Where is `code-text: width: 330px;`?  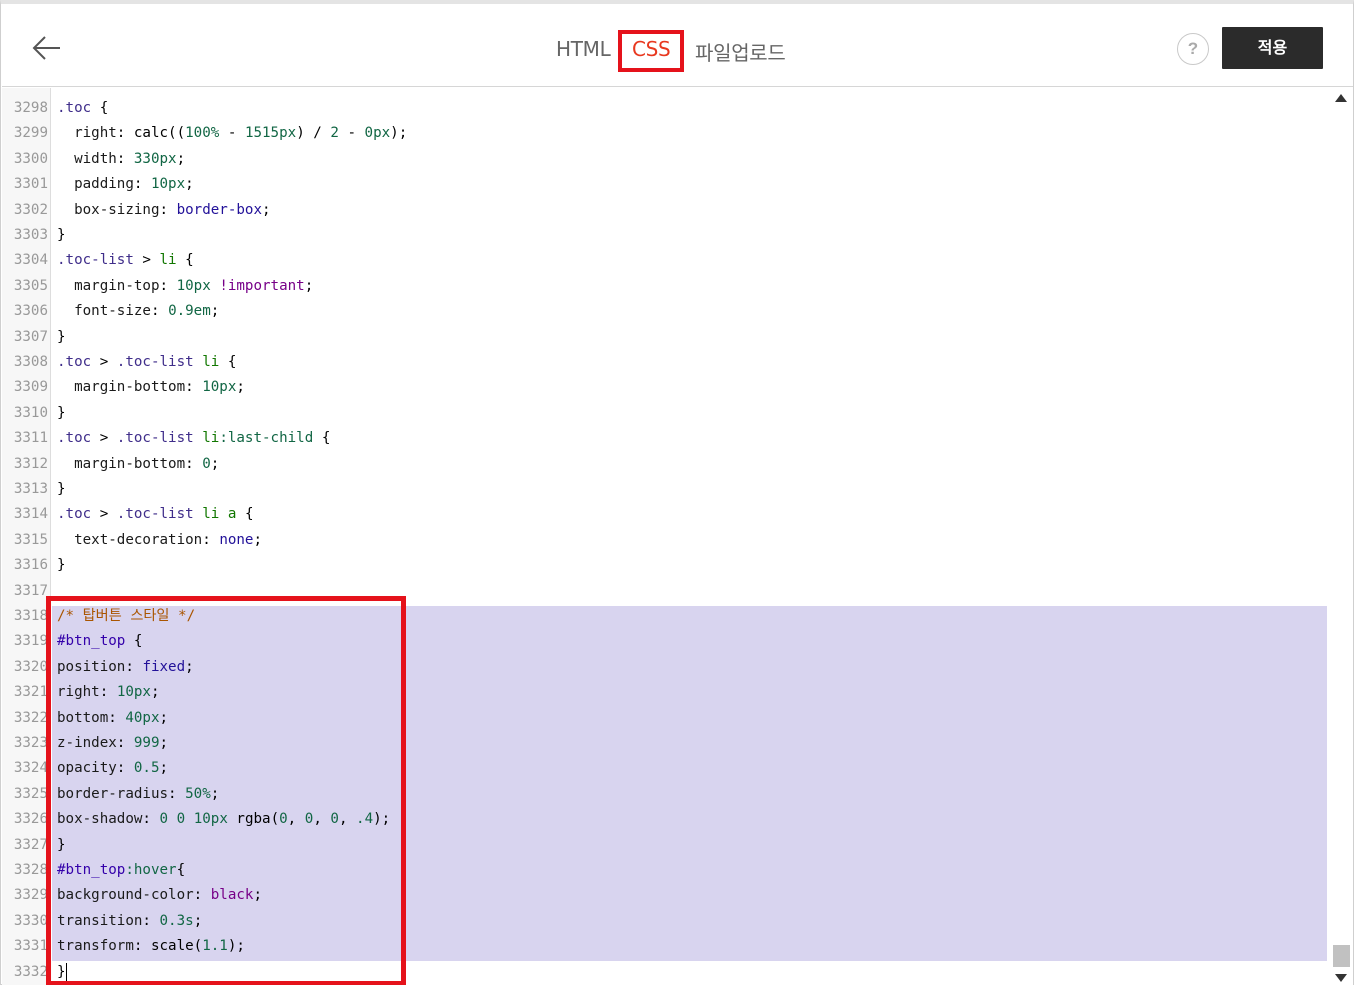 code-text: width: 330px; is located at coordinates (121, 159).